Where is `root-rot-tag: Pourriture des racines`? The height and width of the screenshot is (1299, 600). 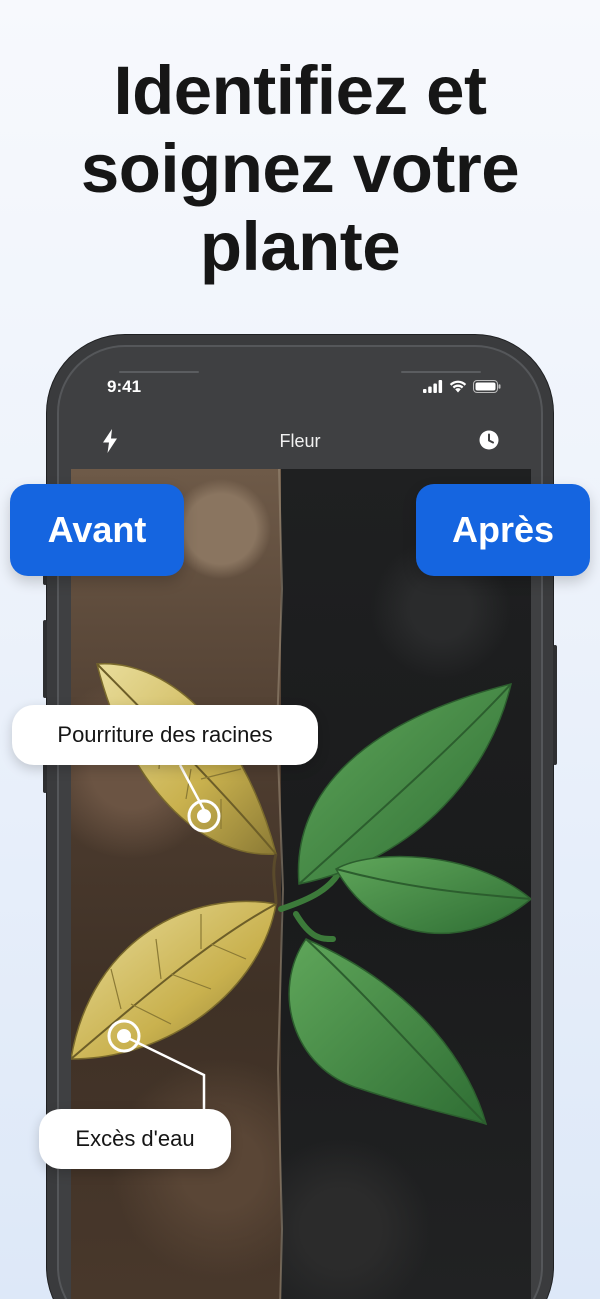 root-rot-tag: Pourriture des racines is located at coordinates (165, 735).